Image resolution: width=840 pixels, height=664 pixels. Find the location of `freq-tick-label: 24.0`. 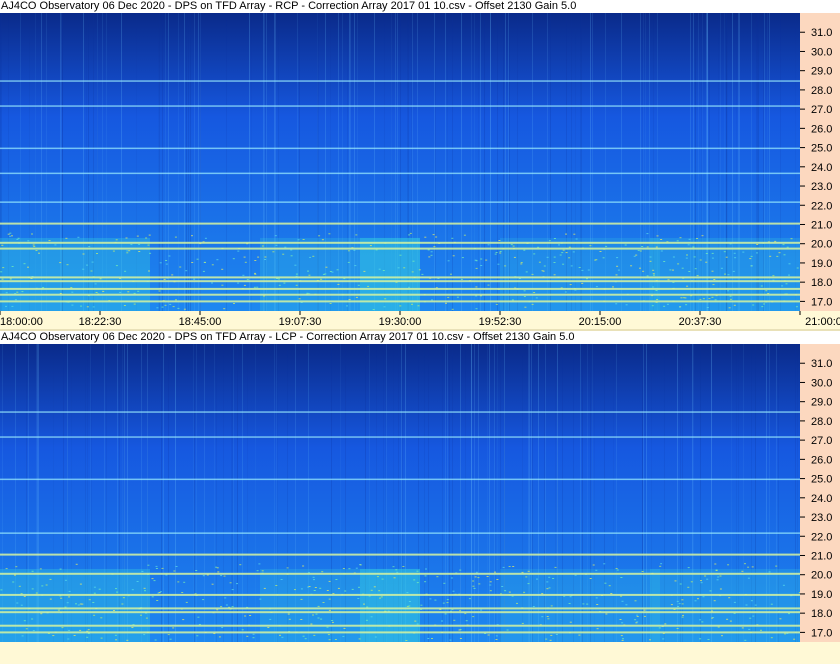

freq-tick-label: 24.0 is located at coordinates (821, 499).